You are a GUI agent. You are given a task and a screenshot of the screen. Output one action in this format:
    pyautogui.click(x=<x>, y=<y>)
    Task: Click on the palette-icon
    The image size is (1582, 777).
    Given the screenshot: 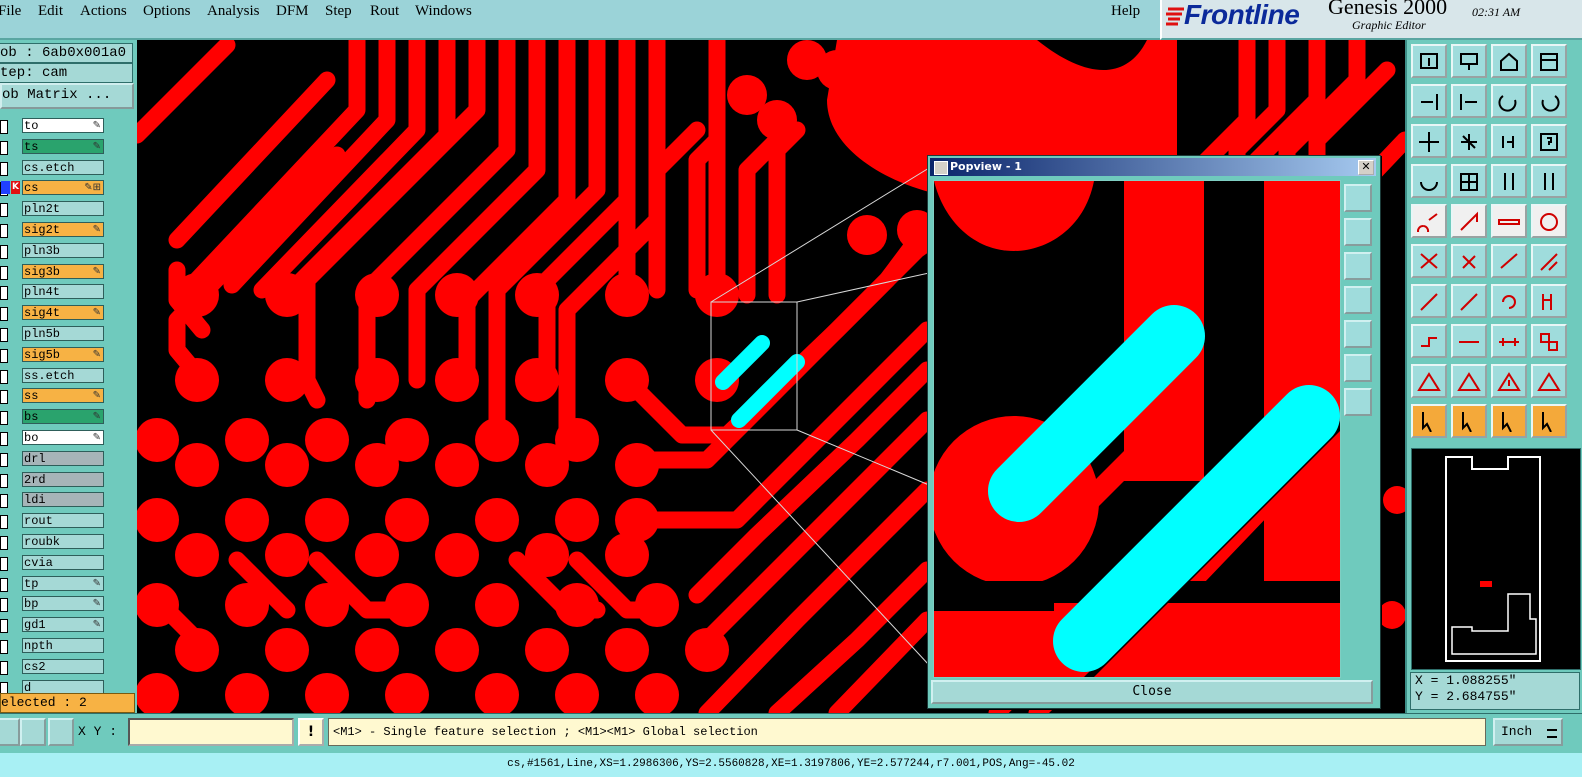 What is the action you would take?
    pyautogui.click(x=1429, y=181)
    